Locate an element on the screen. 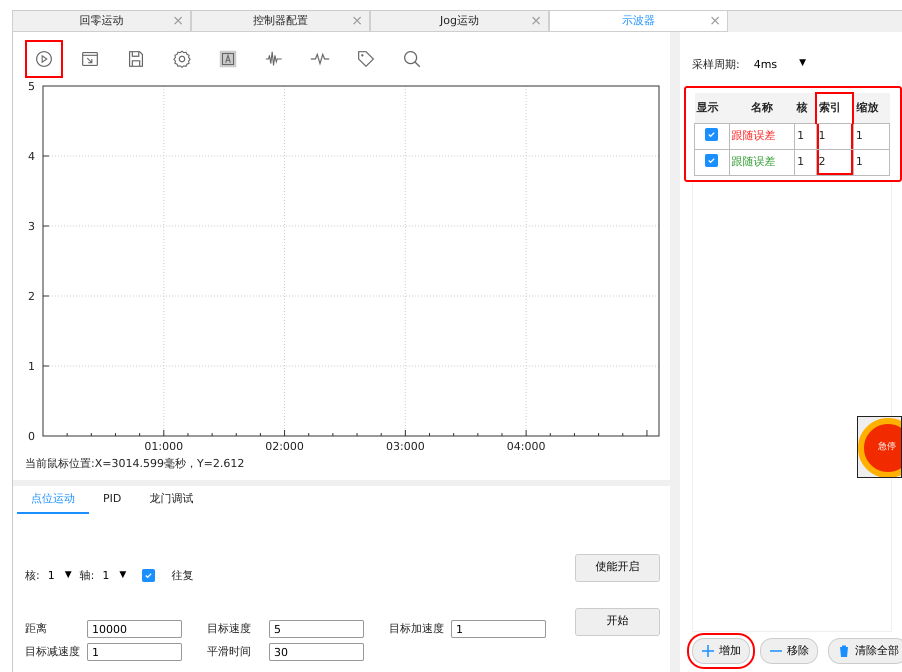 The height and width of the screenshot is (672, 902). input-field: 10000 is located at coordinates (134, 629).